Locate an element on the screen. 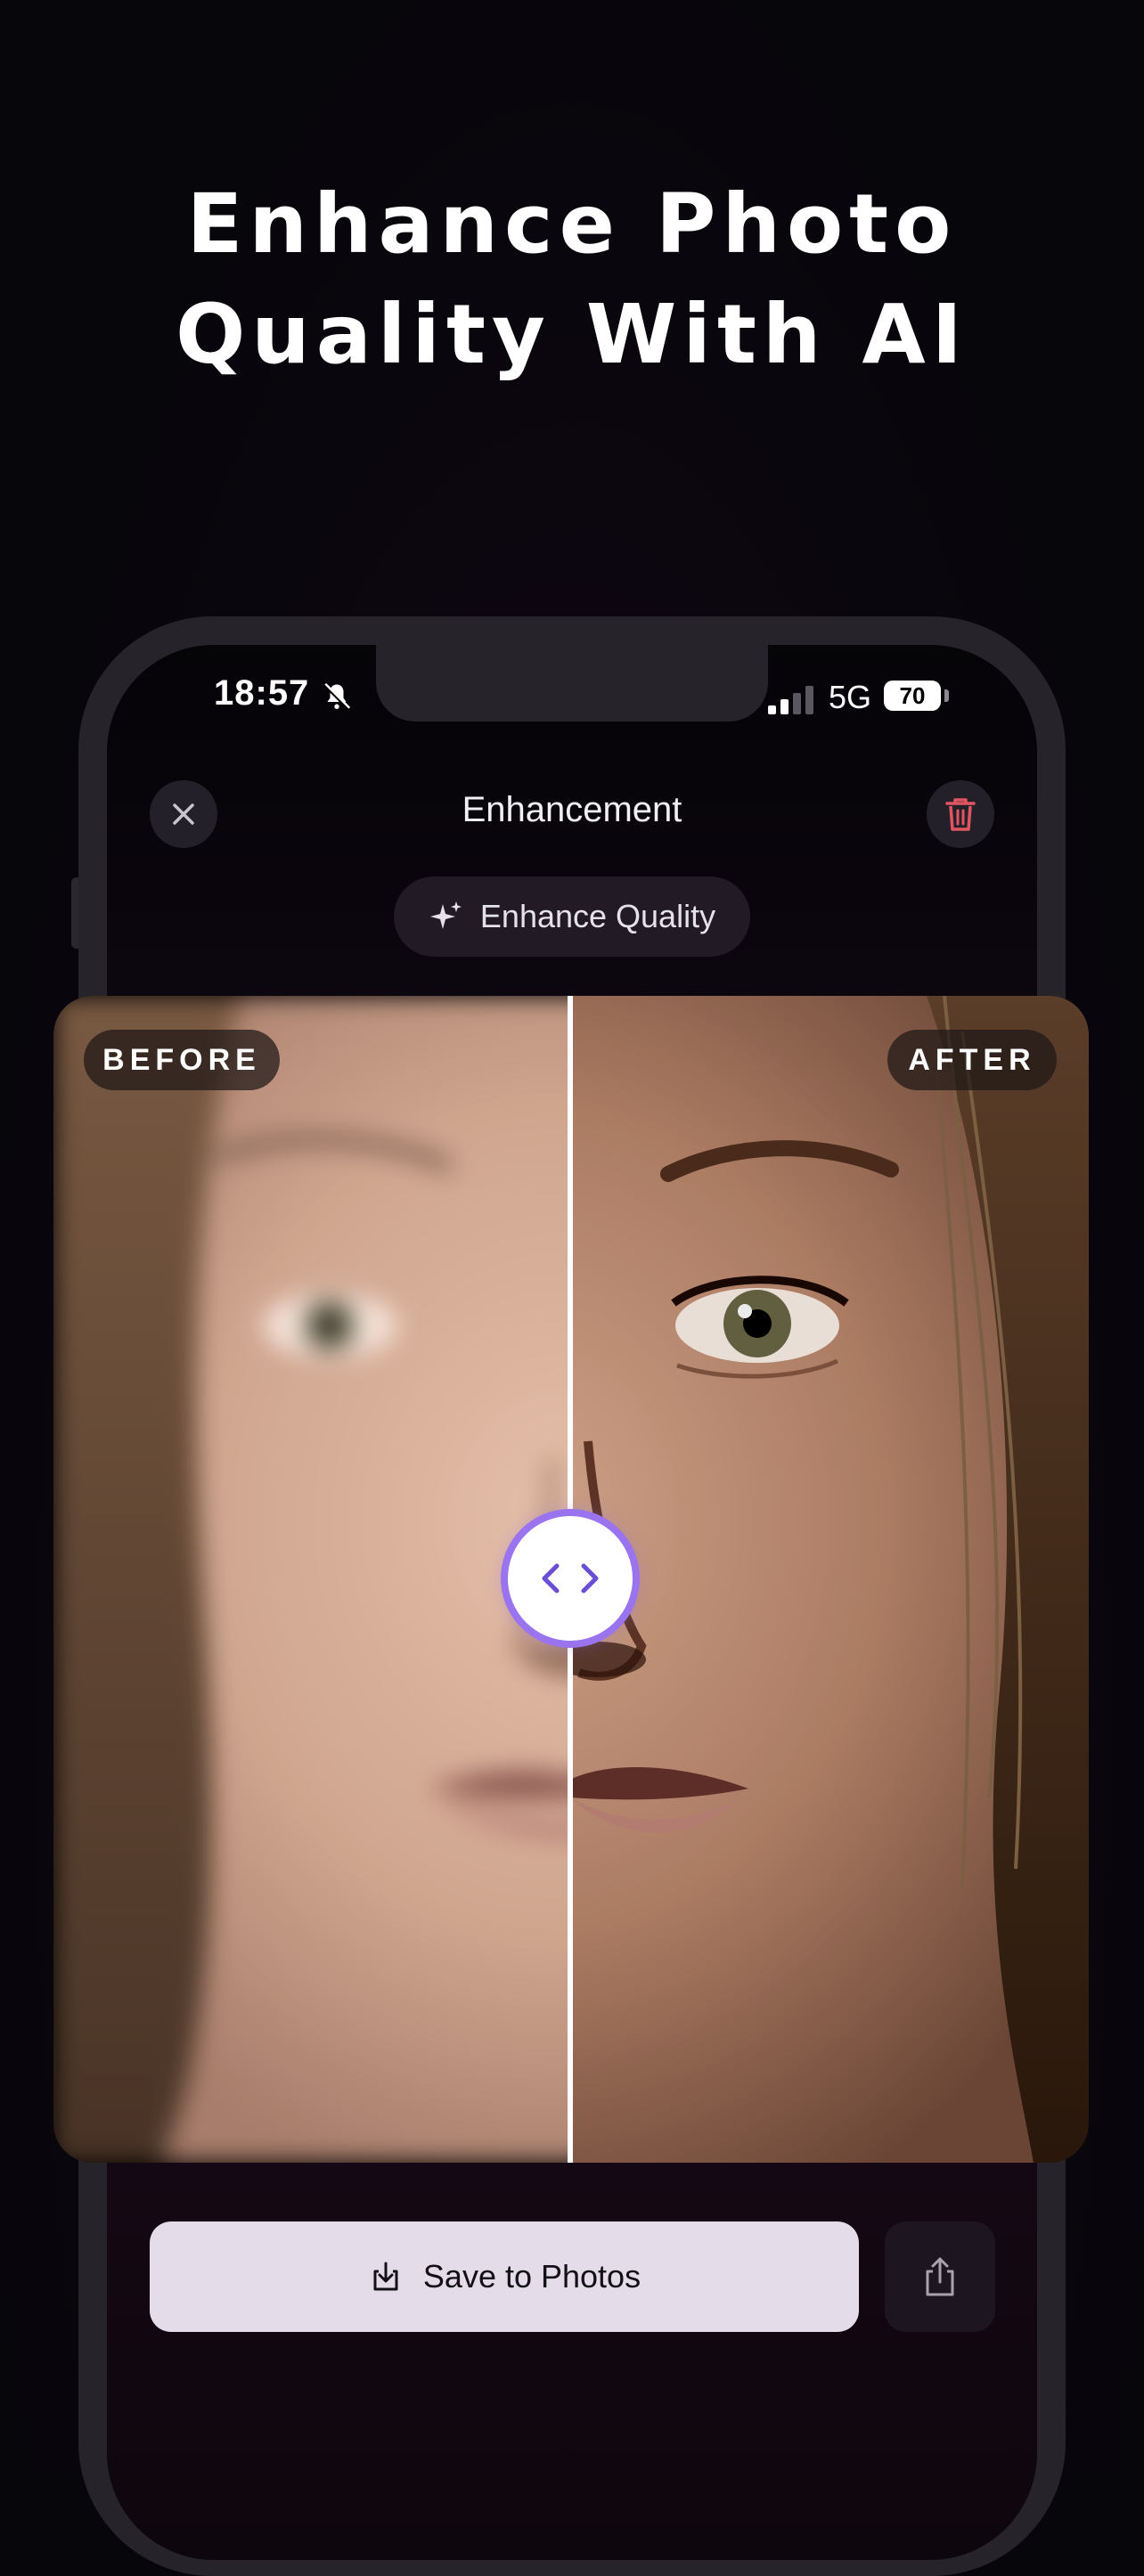 Image resolution: width=1144 pixels, height=2576 pixels. slider-handle is located at coordinates (570, 1579).